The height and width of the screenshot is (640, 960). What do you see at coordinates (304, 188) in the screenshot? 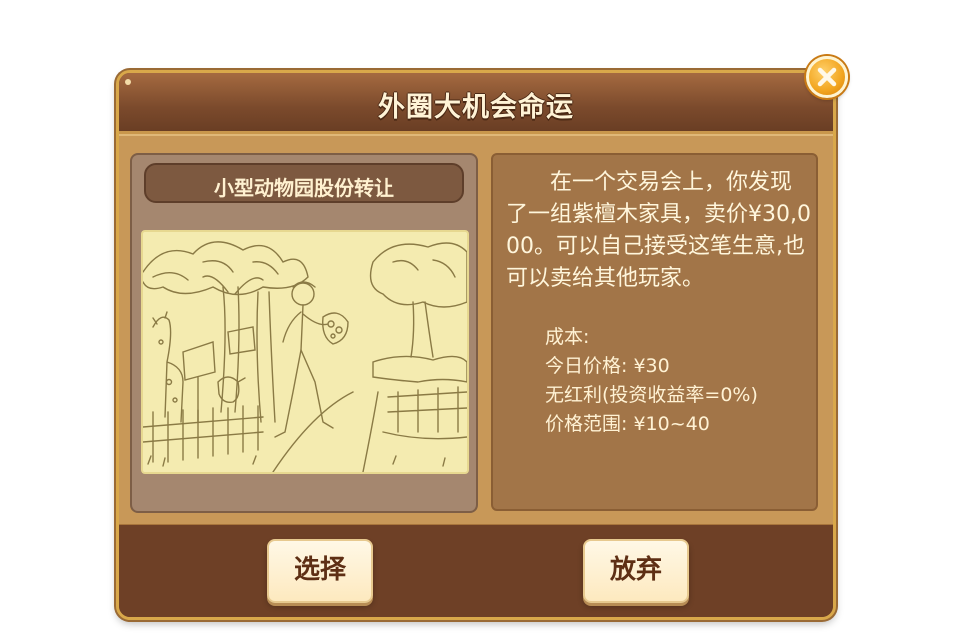
I see `card-title: 小型动物园股份转让` at bounding box center [304, 188].